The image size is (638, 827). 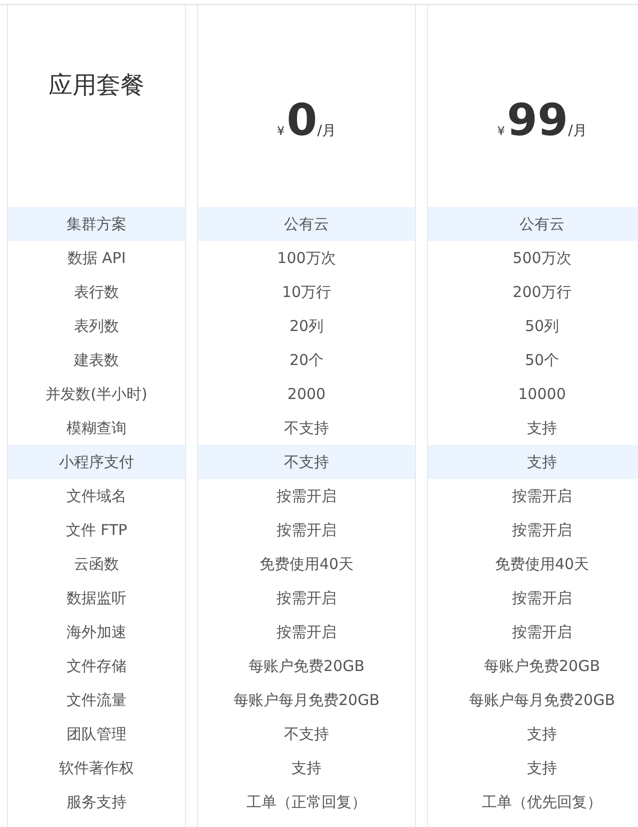 What do you see at coordinates (542, 121) in the screenshot?
I see `price: ¥99/月` at bounding box center [542, 121].